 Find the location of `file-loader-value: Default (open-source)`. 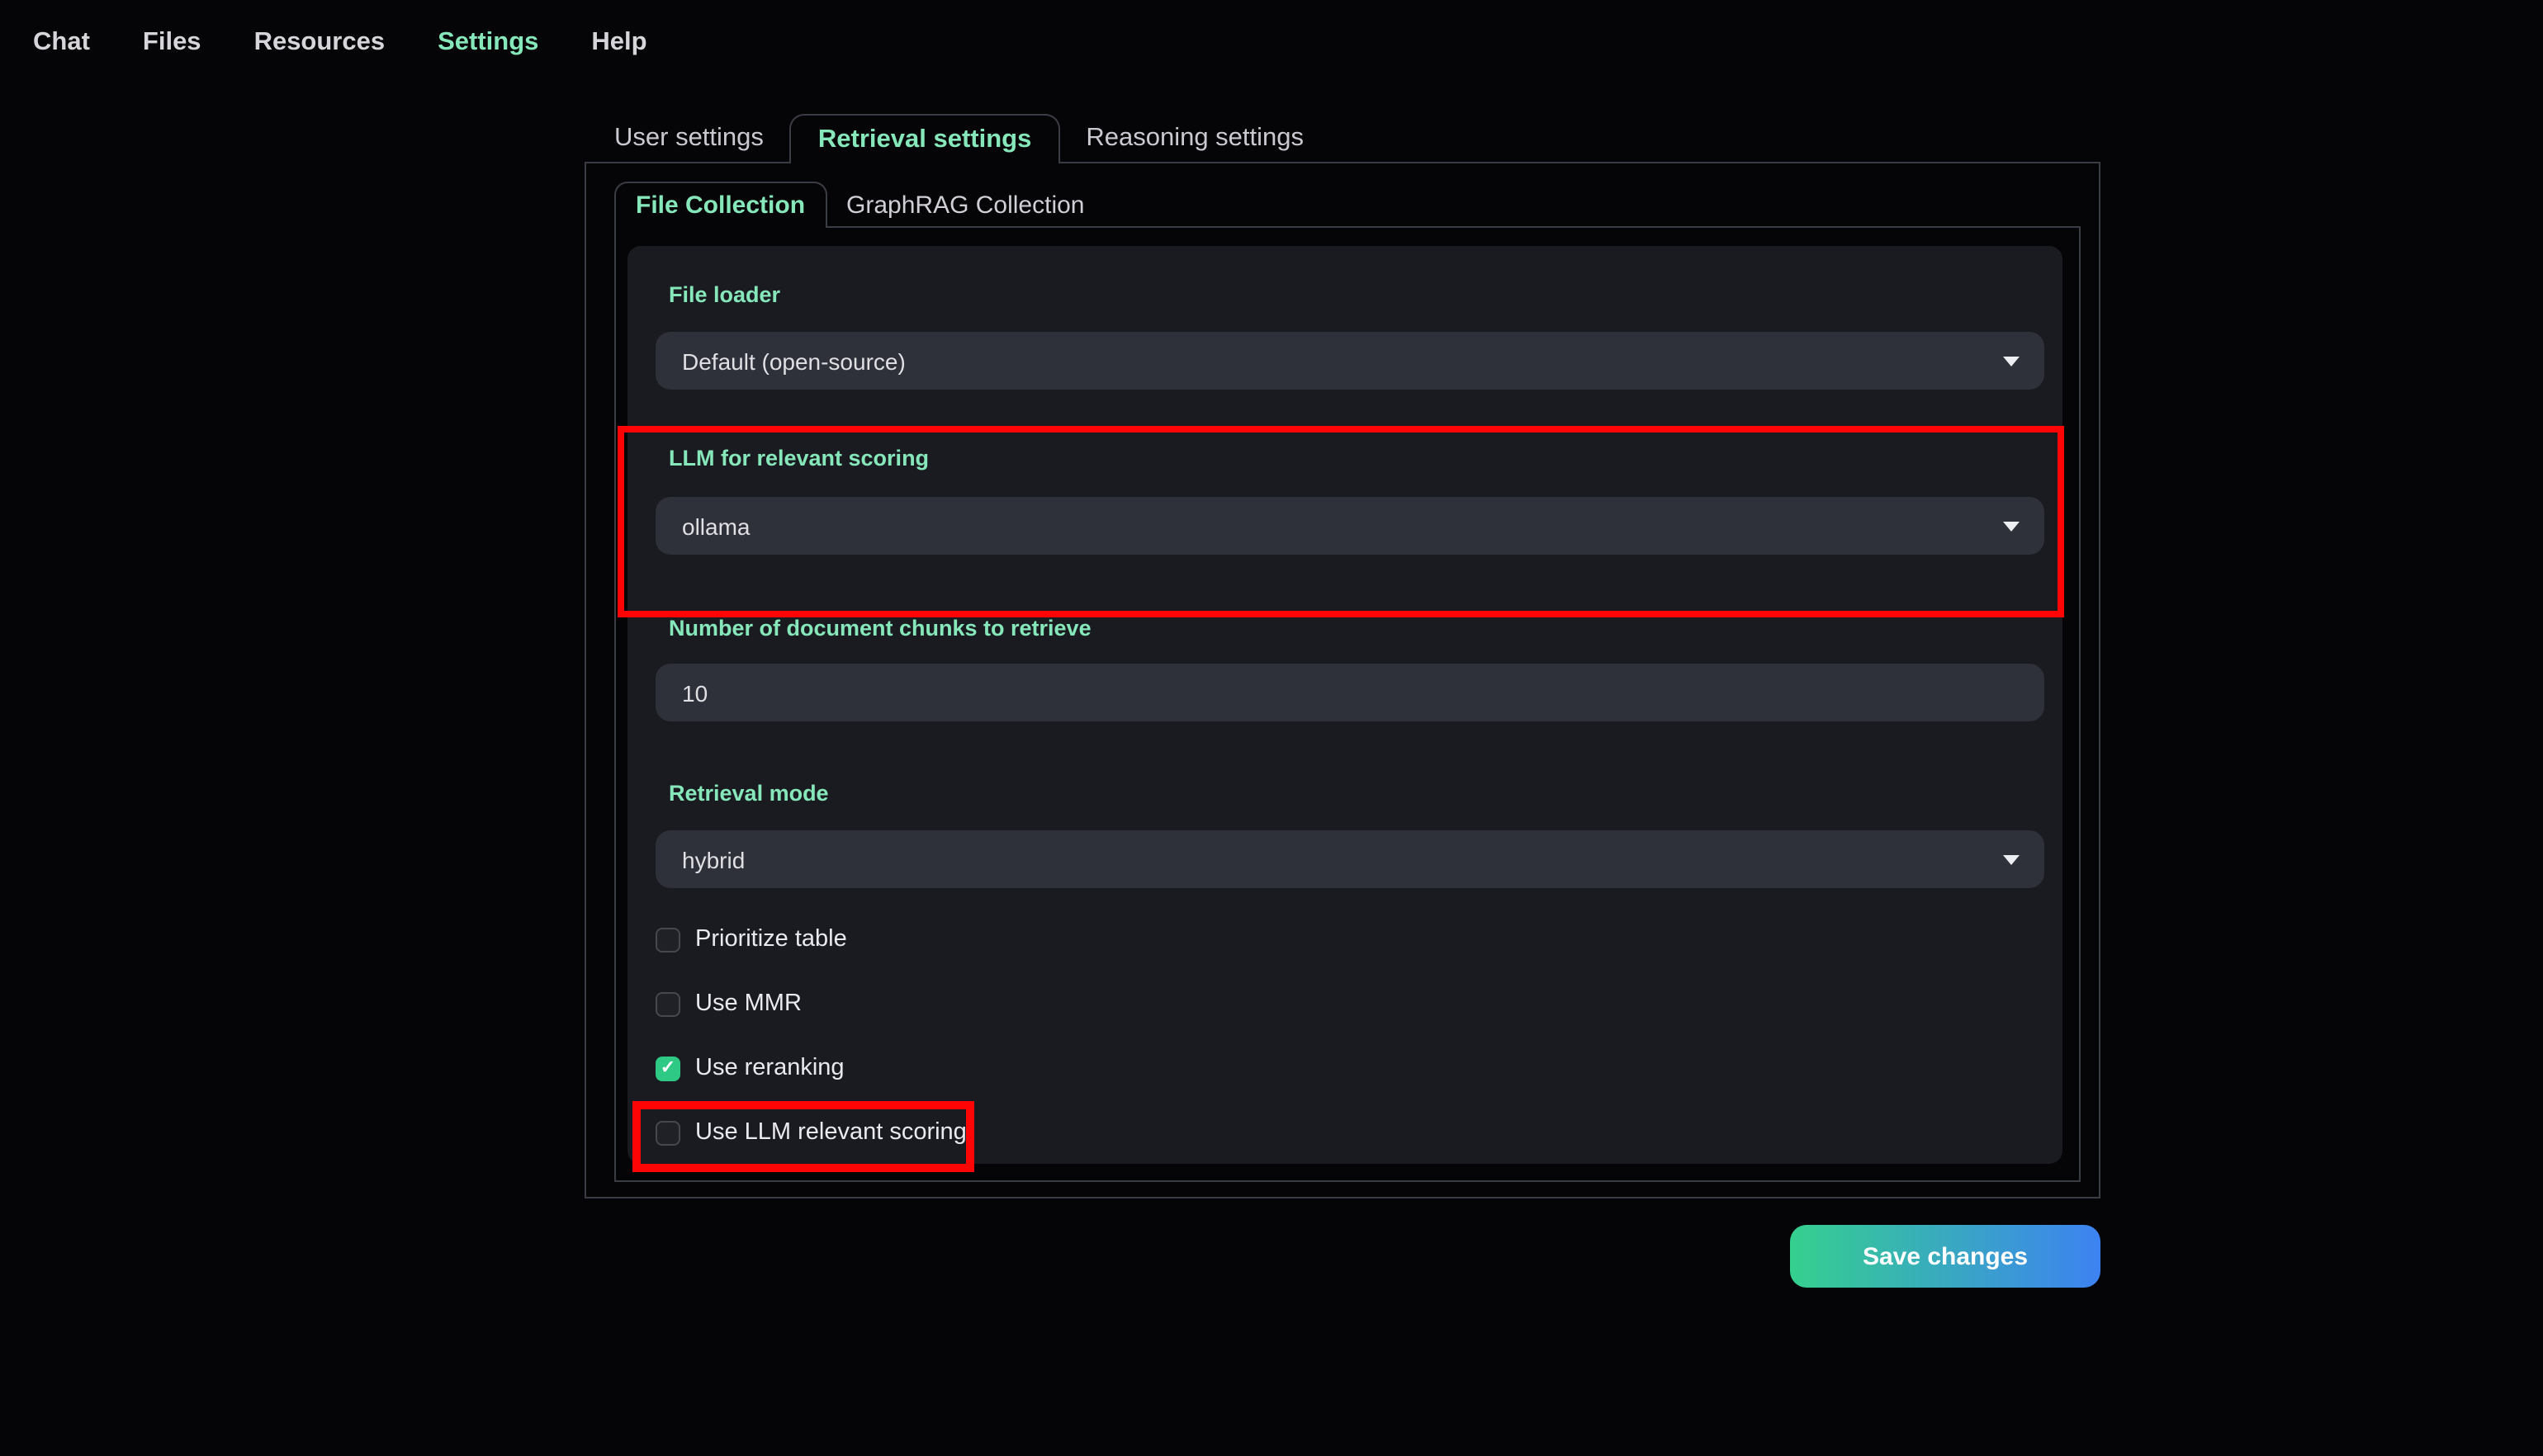

file-loader-value: Default (open-source) is located at coordinates (794, 360).